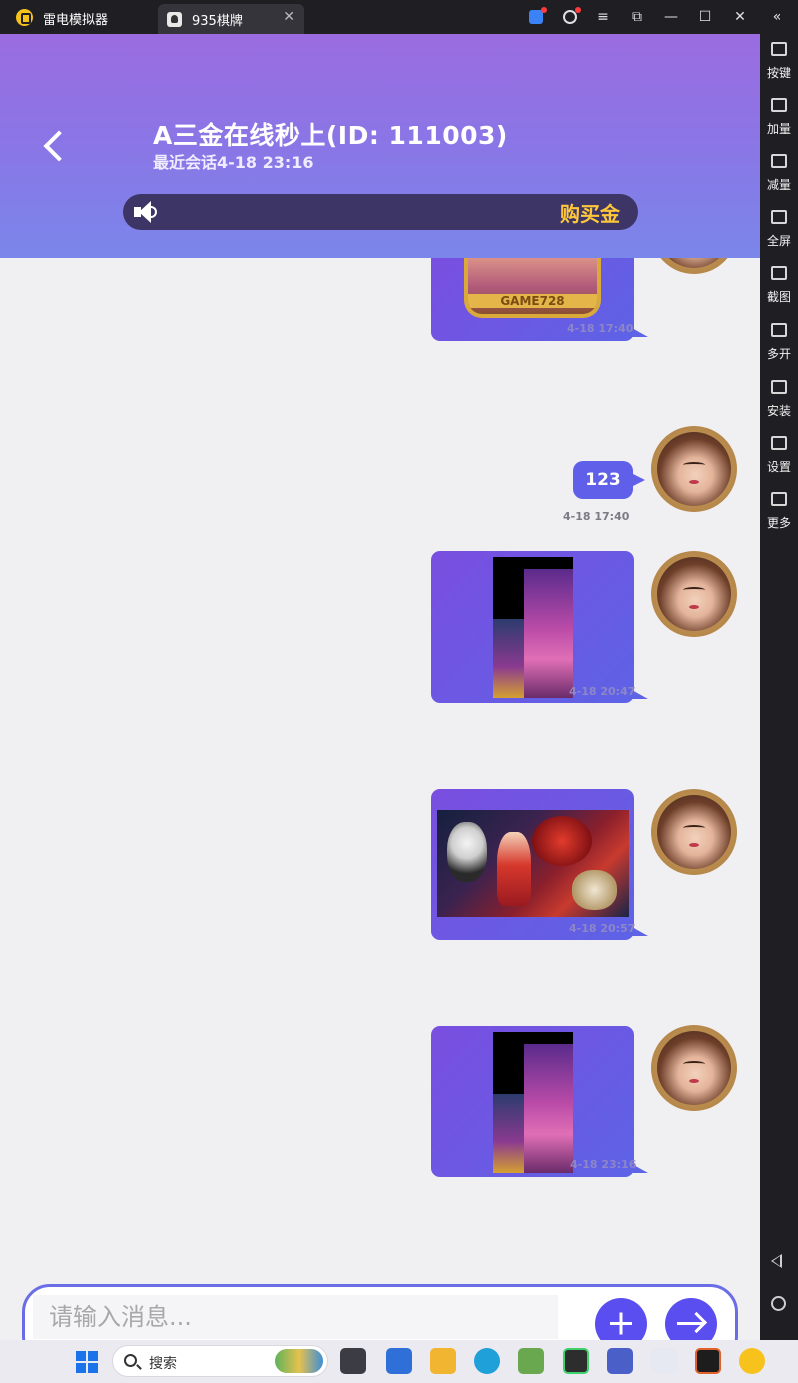  What do you see at coordinates (603, 480) in the screenshot?
I see `message-text: 123` at bounding box center [603, 480].